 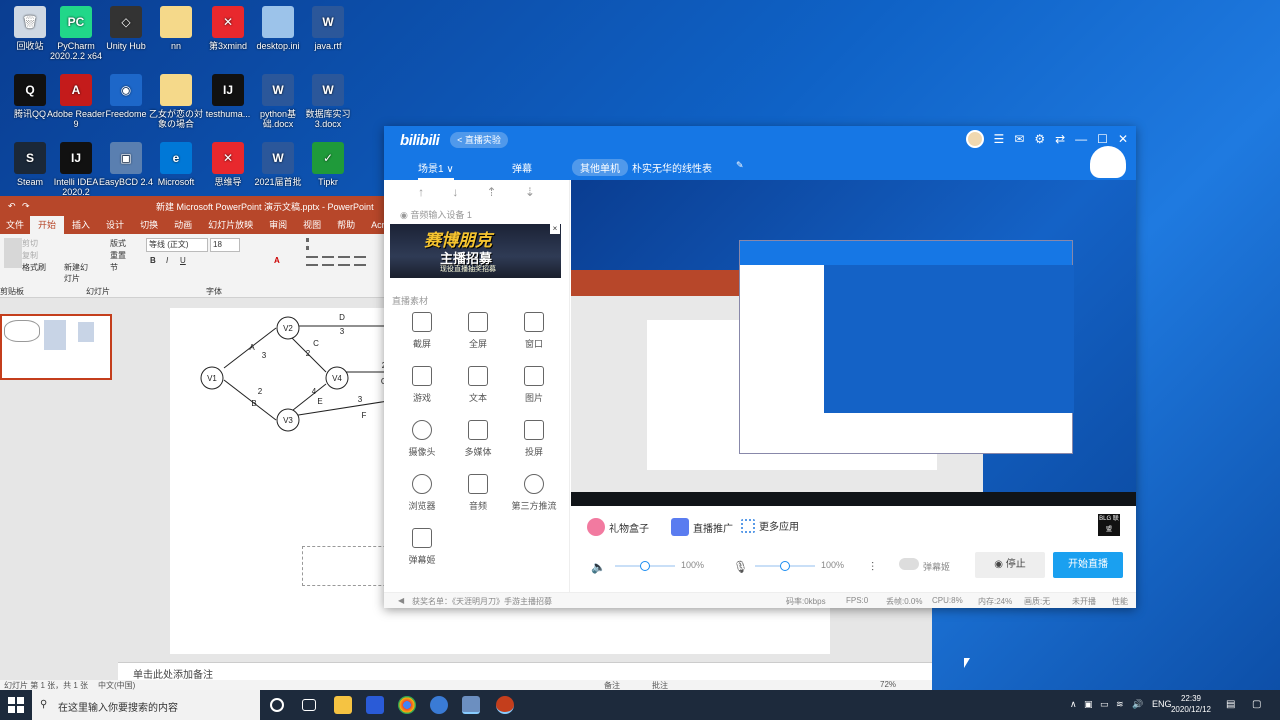 I want to click on mic-icon: 🎙, so click(x=740, y=567).